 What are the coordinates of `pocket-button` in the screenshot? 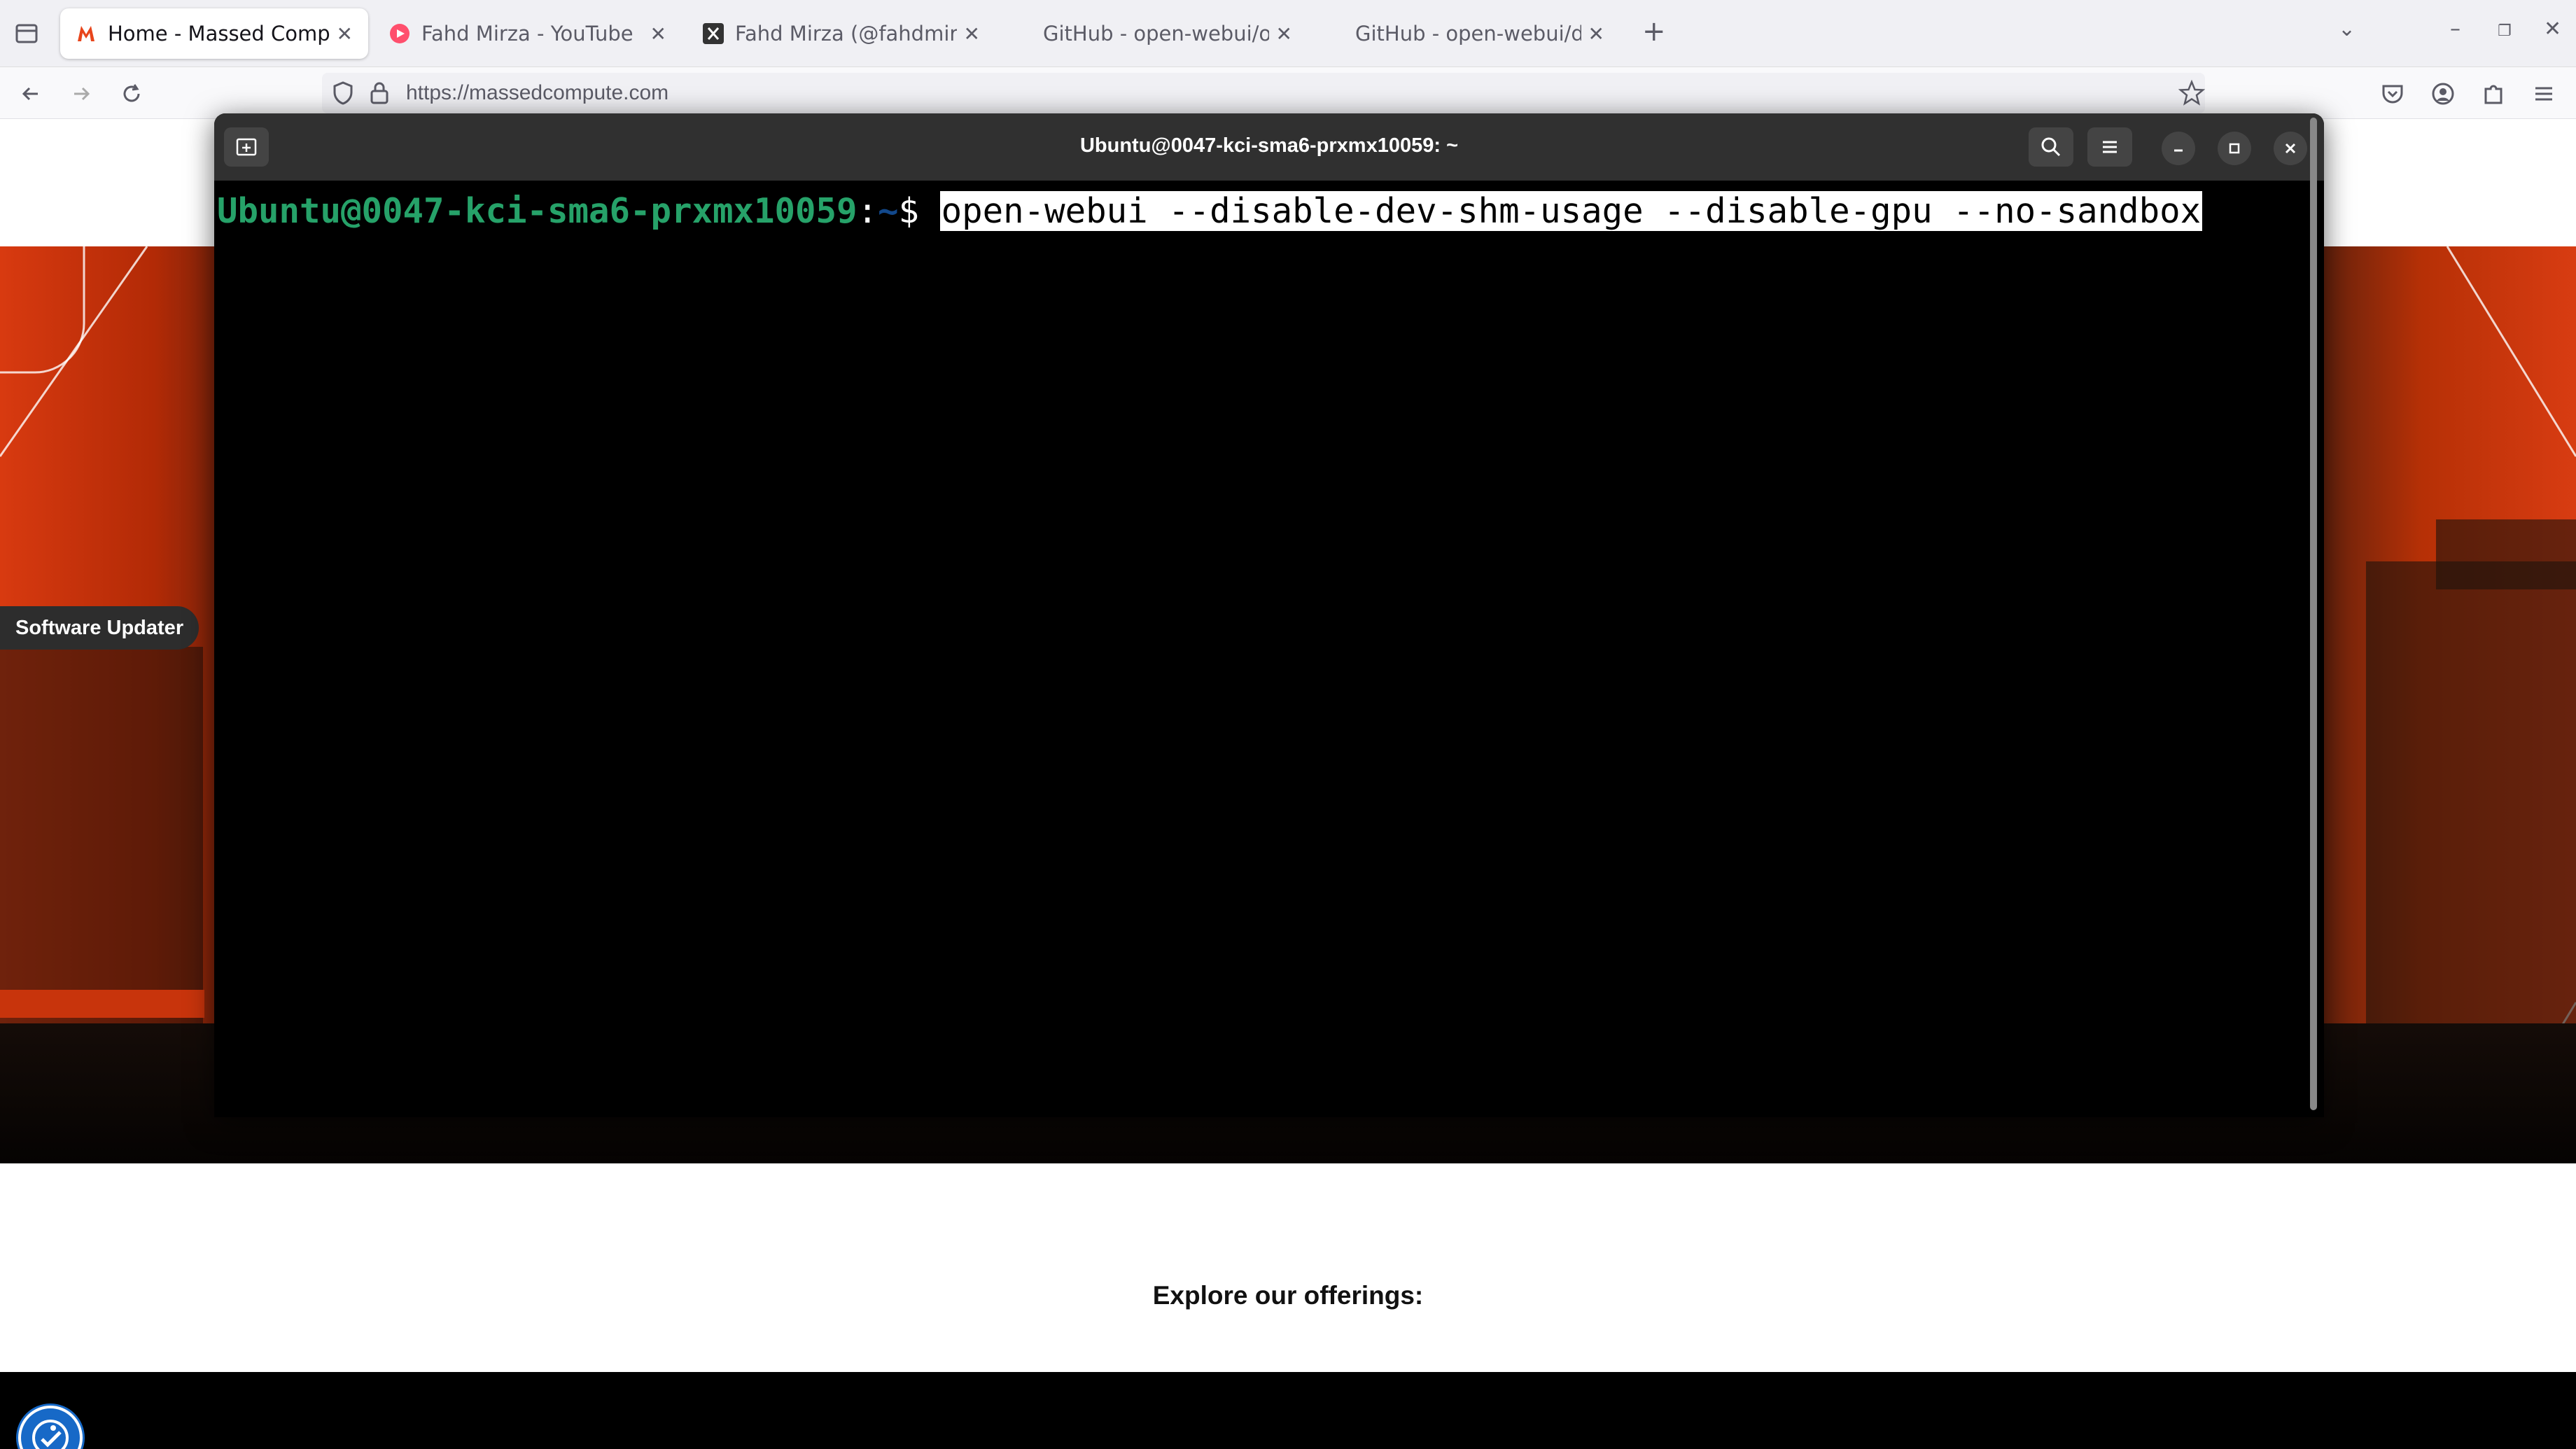 It's located at (2392, 93).